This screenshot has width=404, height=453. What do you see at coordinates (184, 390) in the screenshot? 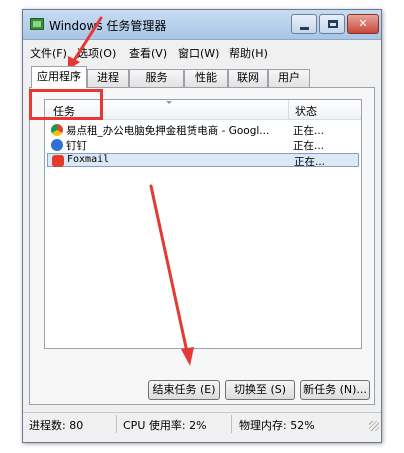
I see `end-task-button: 结束任务 (E)` at bounding box center [184, 390].